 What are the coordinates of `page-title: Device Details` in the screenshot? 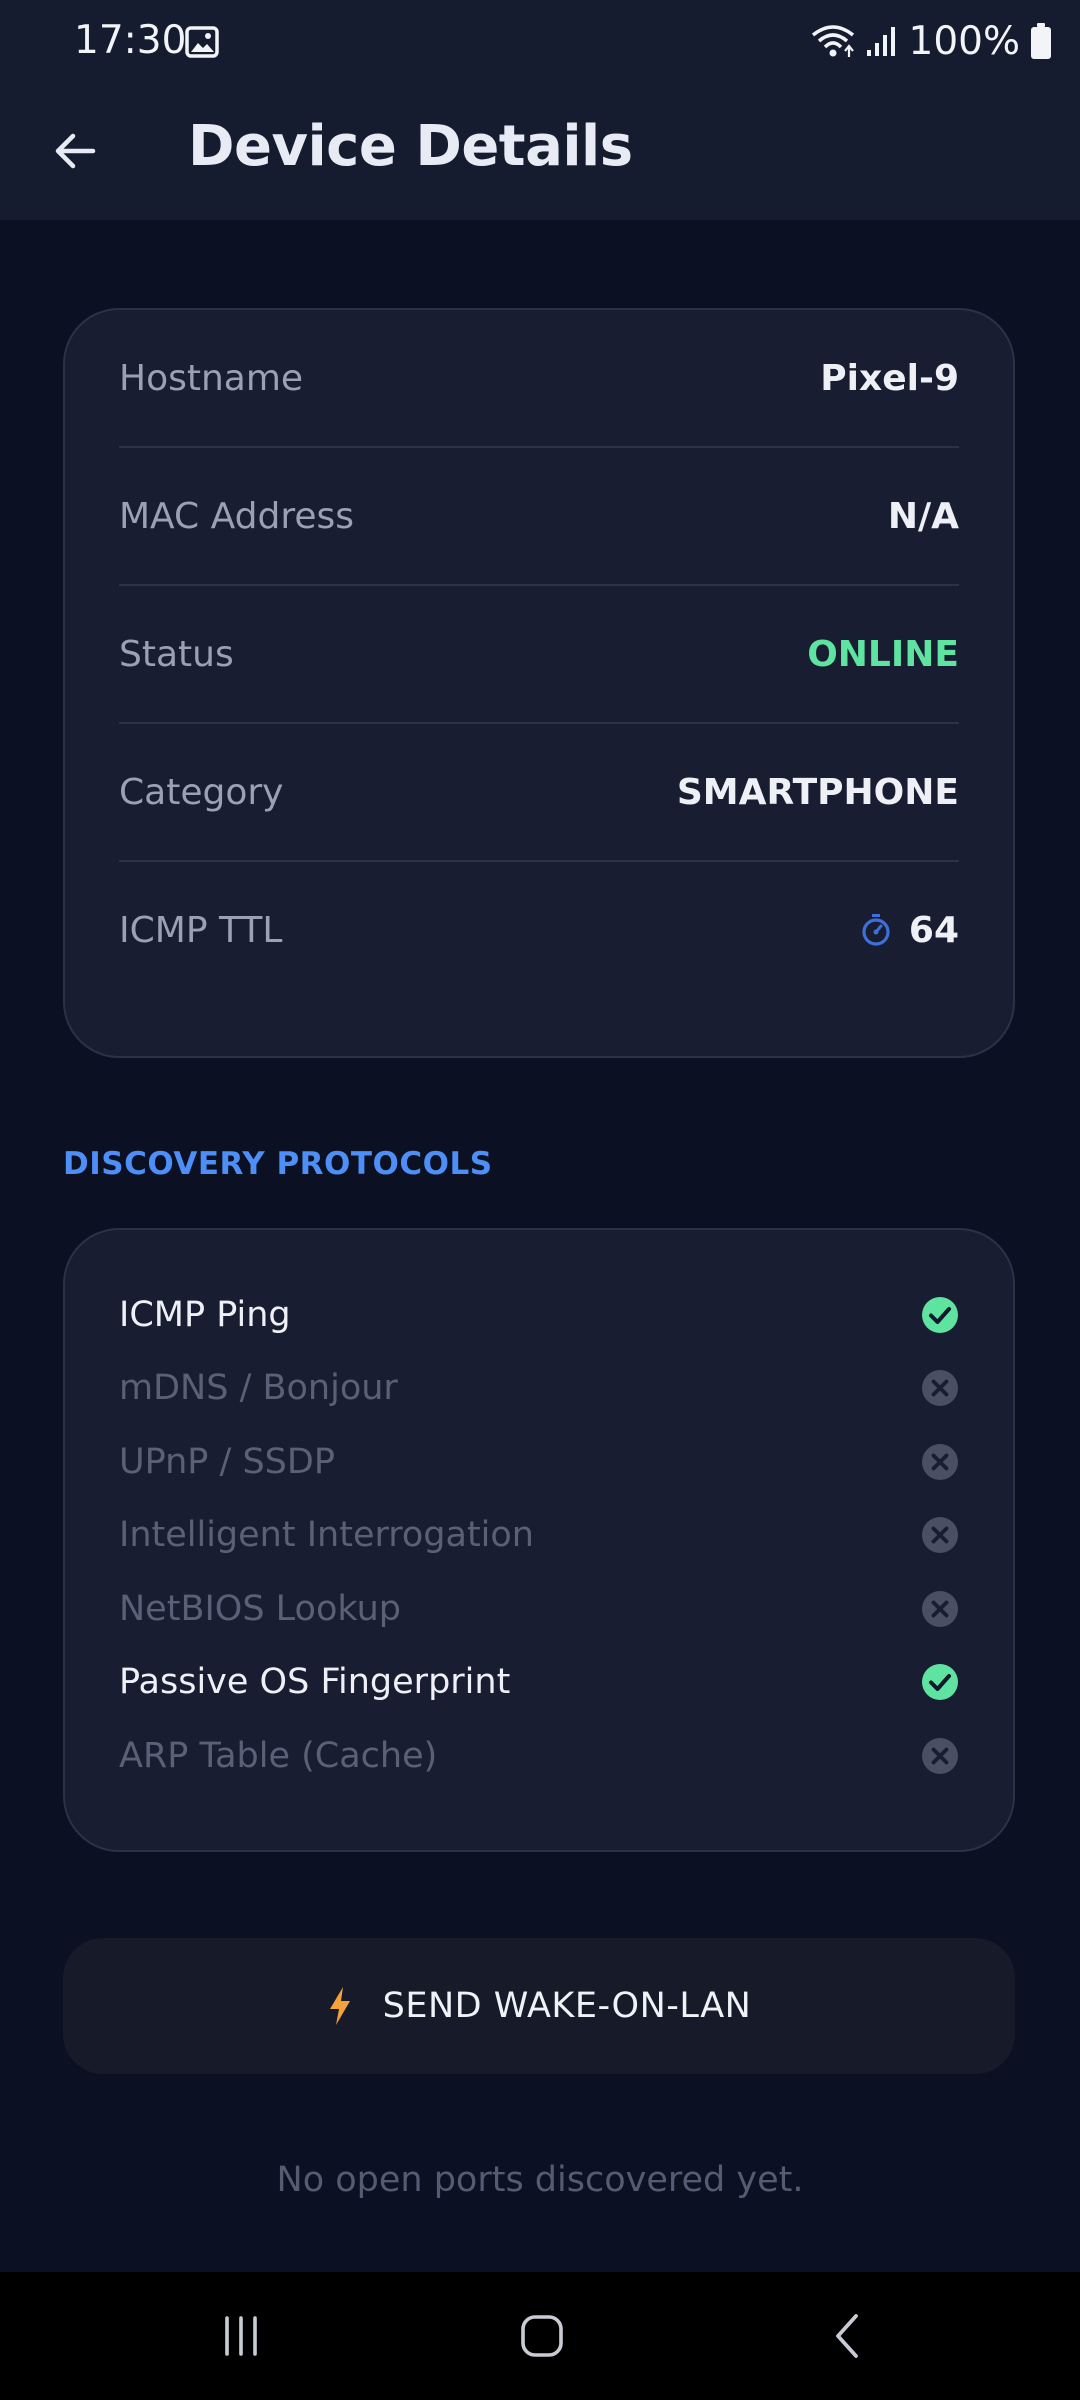 It's located at (410, 146).